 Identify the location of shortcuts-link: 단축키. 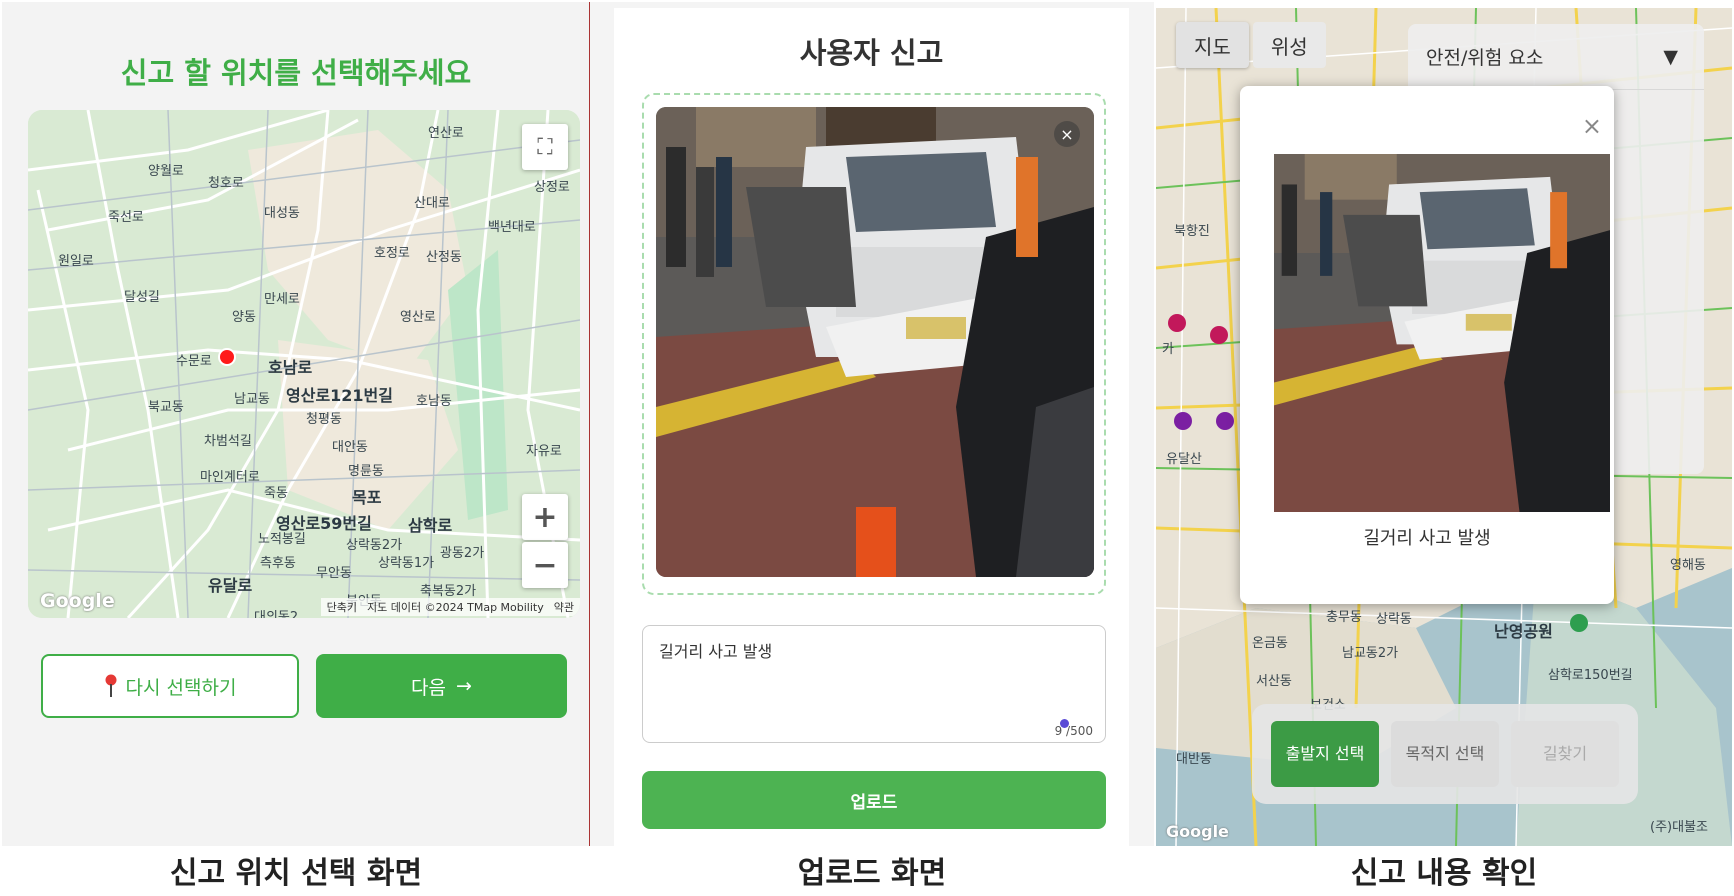
(342, 607).